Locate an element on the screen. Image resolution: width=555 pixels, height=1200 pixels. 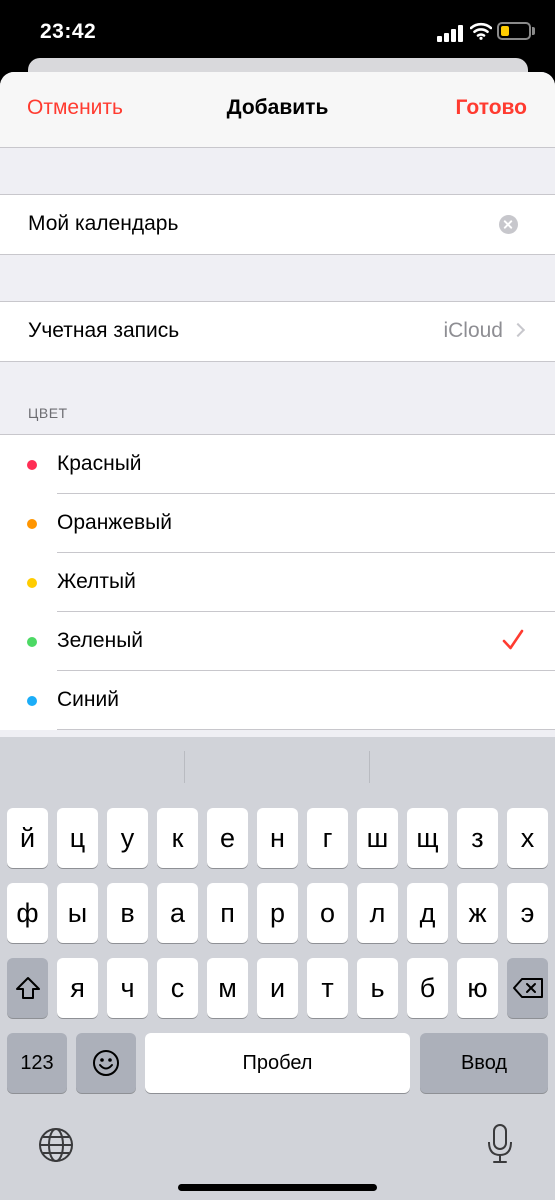
checkmark-icon is located at coordinates (513, 639).